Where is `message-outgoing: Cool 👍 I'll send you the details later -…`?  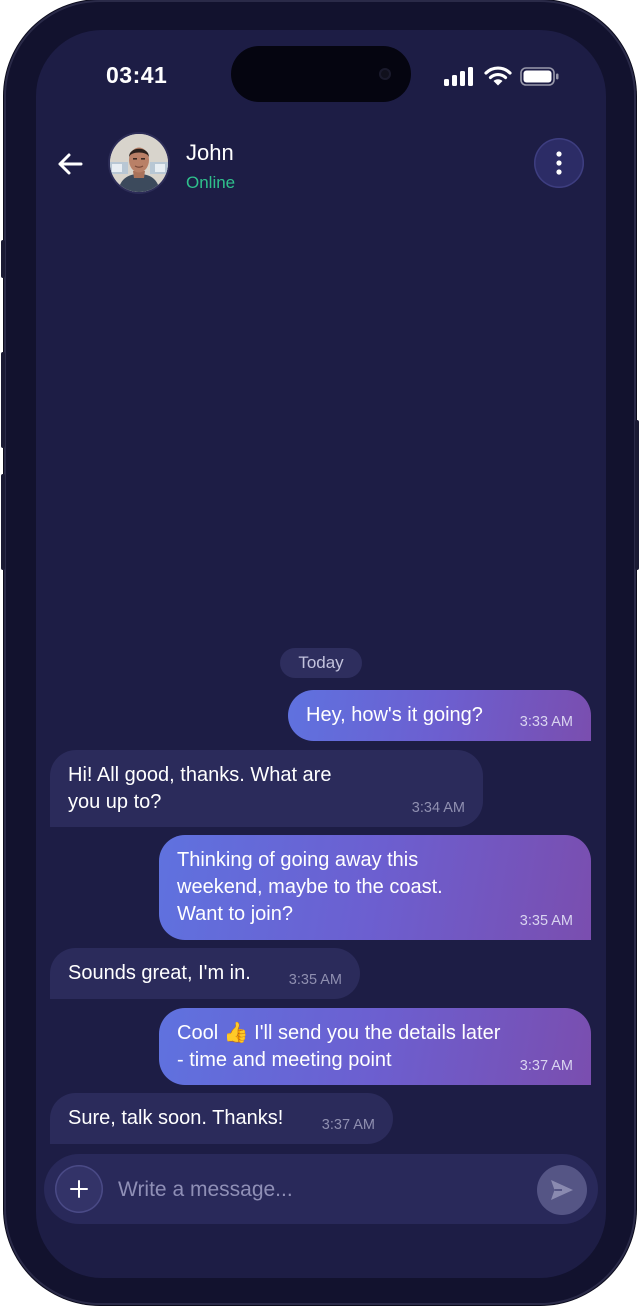 message-outgoing: Cool 👍 I'll send you the details later -… is located at coordinates (375, 1046).